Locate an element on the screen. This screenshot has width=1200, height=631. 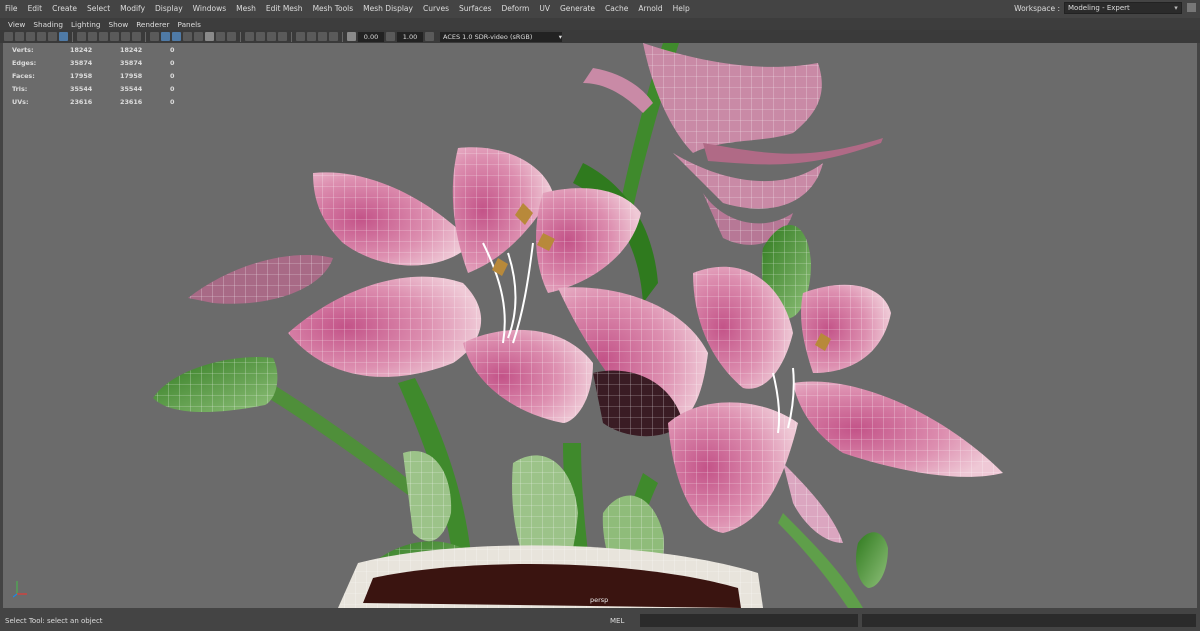
menu-mesh-display: Mesh Display is located at coordinates (388, 8).